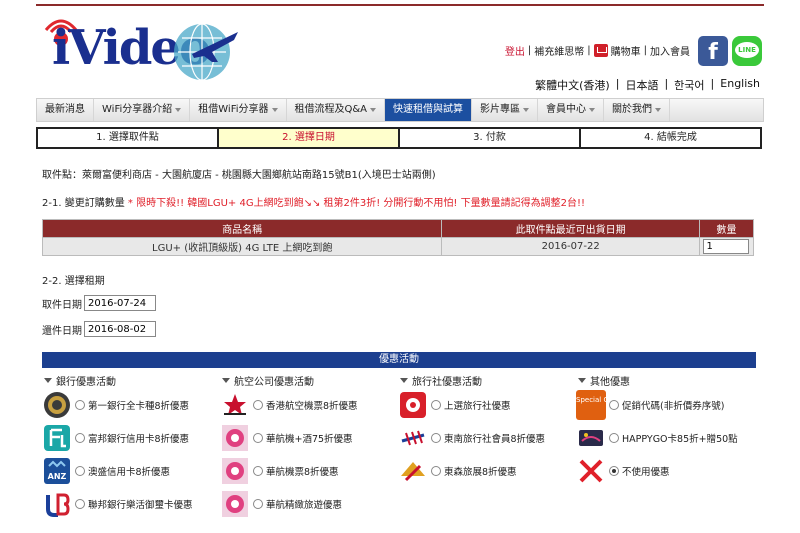 The width and height of the screenshot is (800, 533). Describe the element at coordinates (145, 48) in the screenshot. I see `ivideo-logo: iVideo` at that location.